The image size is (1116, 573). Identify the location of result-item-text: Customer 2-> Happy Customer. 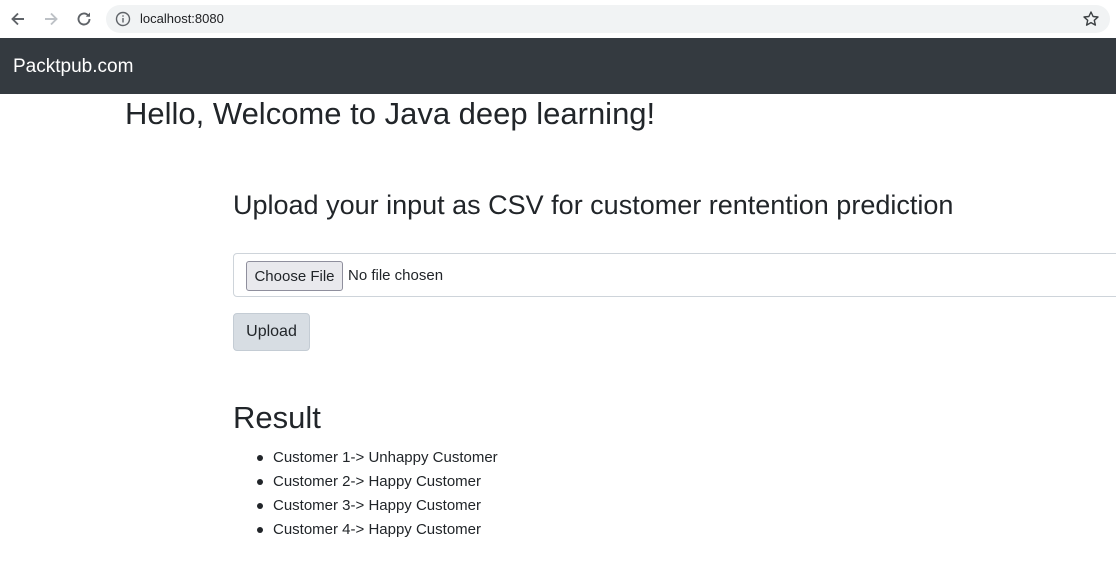
(377, 481).